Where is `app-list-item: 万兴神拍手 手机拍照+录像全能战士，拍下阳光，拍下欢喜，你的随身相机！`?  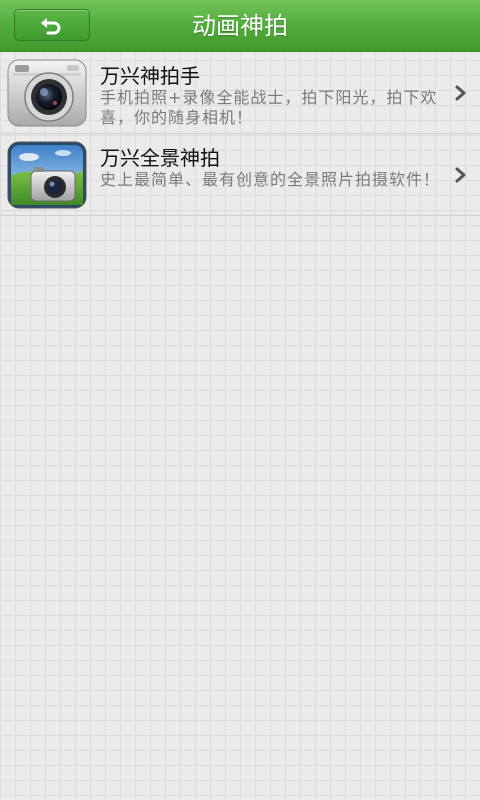 app-list-item: 万兴神拍手 手机拍照+录像全能战士，拍下阳光，拍下欢喜，你的随身相机！ is located at coordinates (240, 93).